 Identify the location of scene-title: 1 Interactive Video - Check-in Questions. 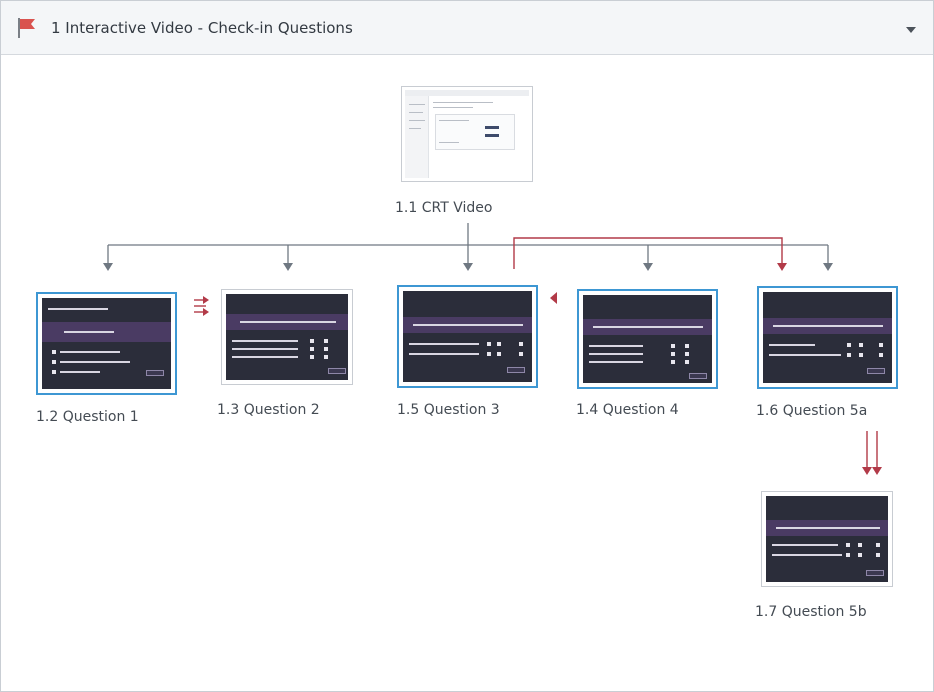
(202, 28).